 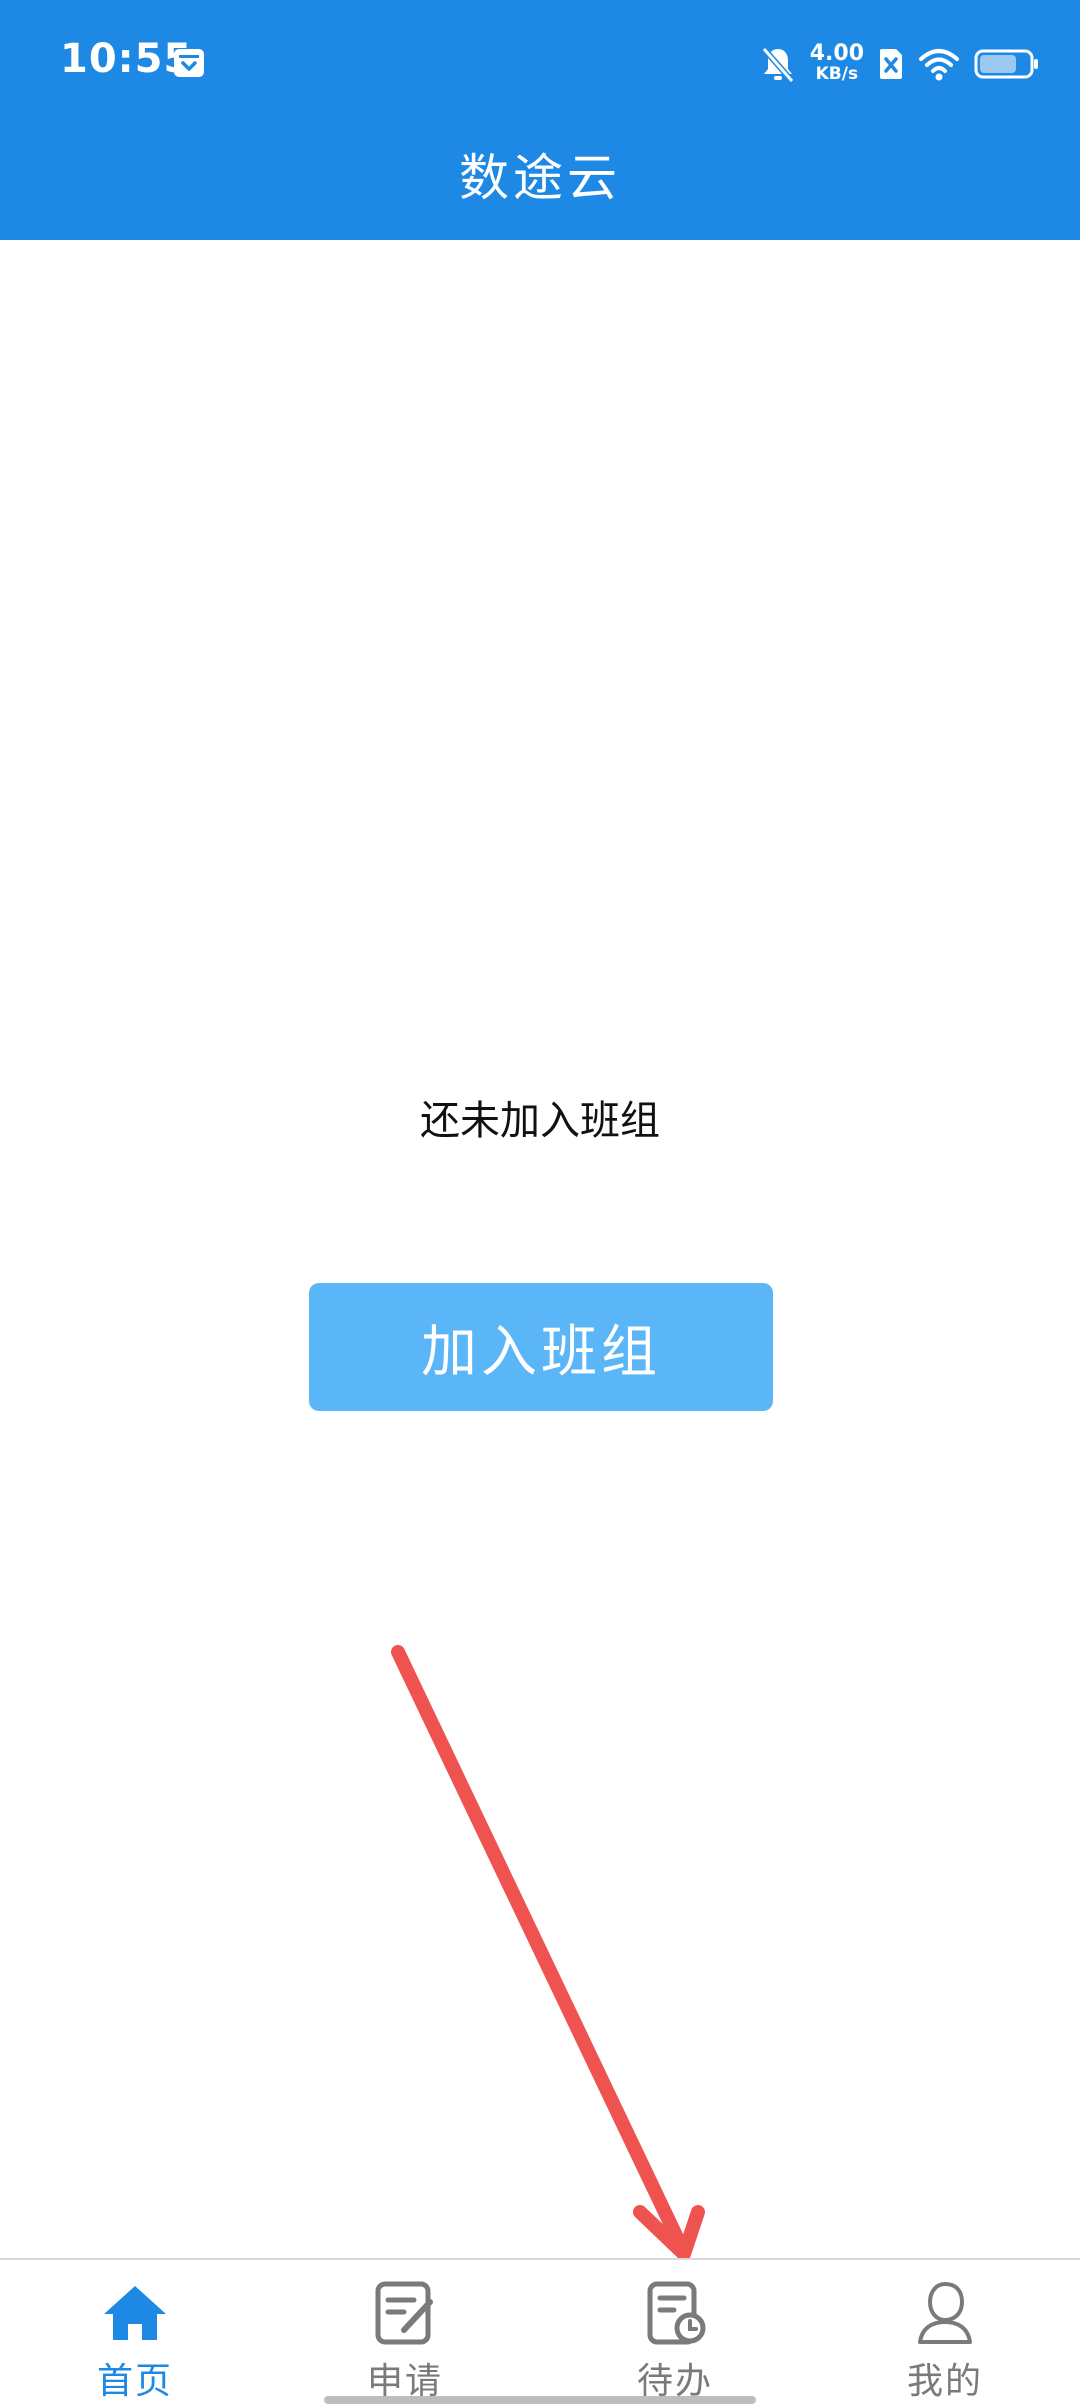 I want to click on app-title: 数途云, so click(x=540, y=178).